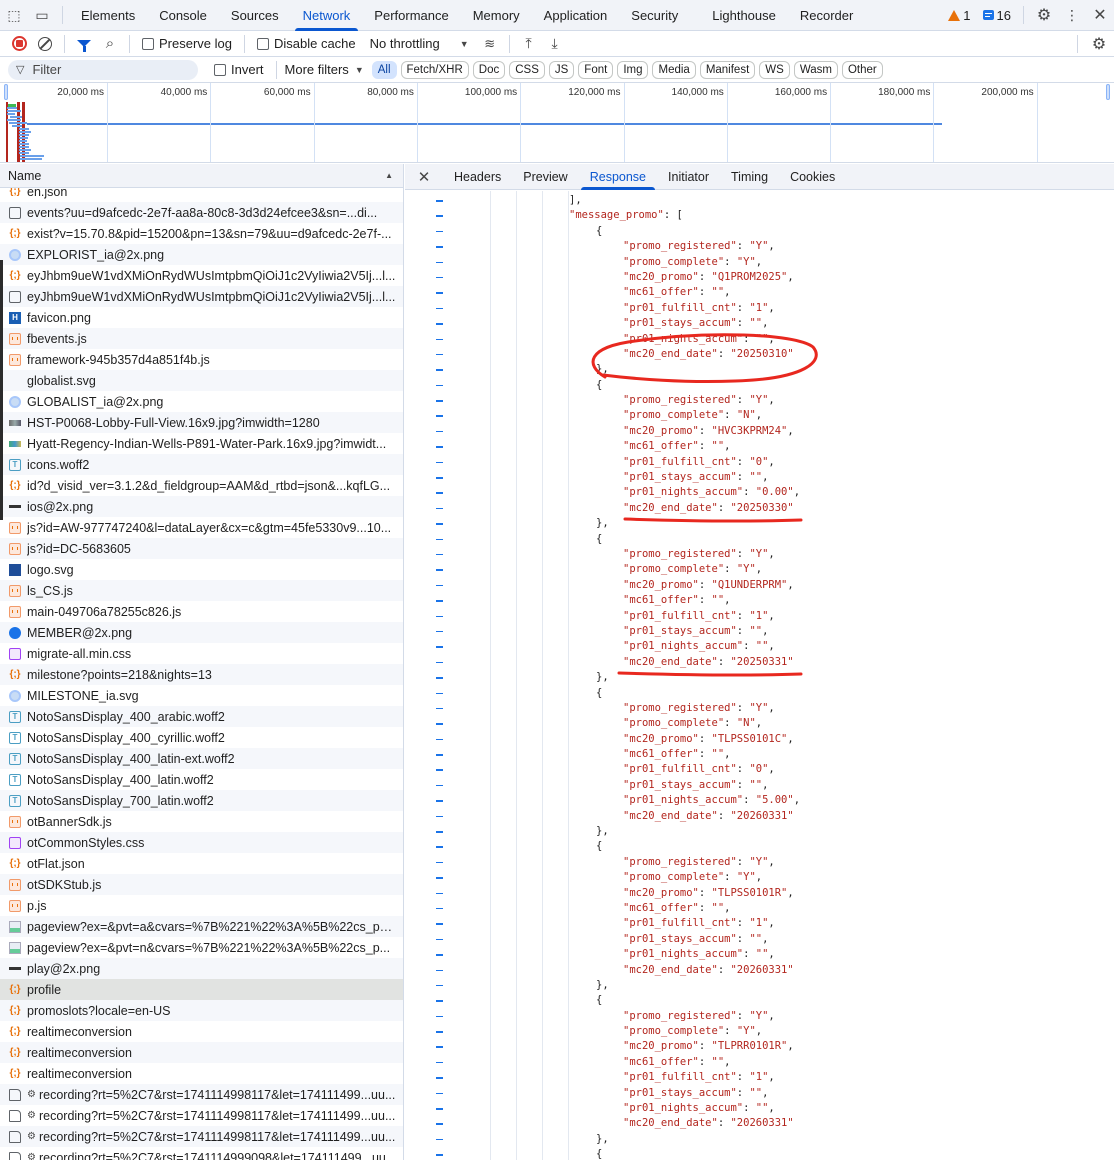 The height and width of the screenshot is (1160, 1114). I want to click on request-row: GLOBALIST_ia@2x.png, so click(201, 401).